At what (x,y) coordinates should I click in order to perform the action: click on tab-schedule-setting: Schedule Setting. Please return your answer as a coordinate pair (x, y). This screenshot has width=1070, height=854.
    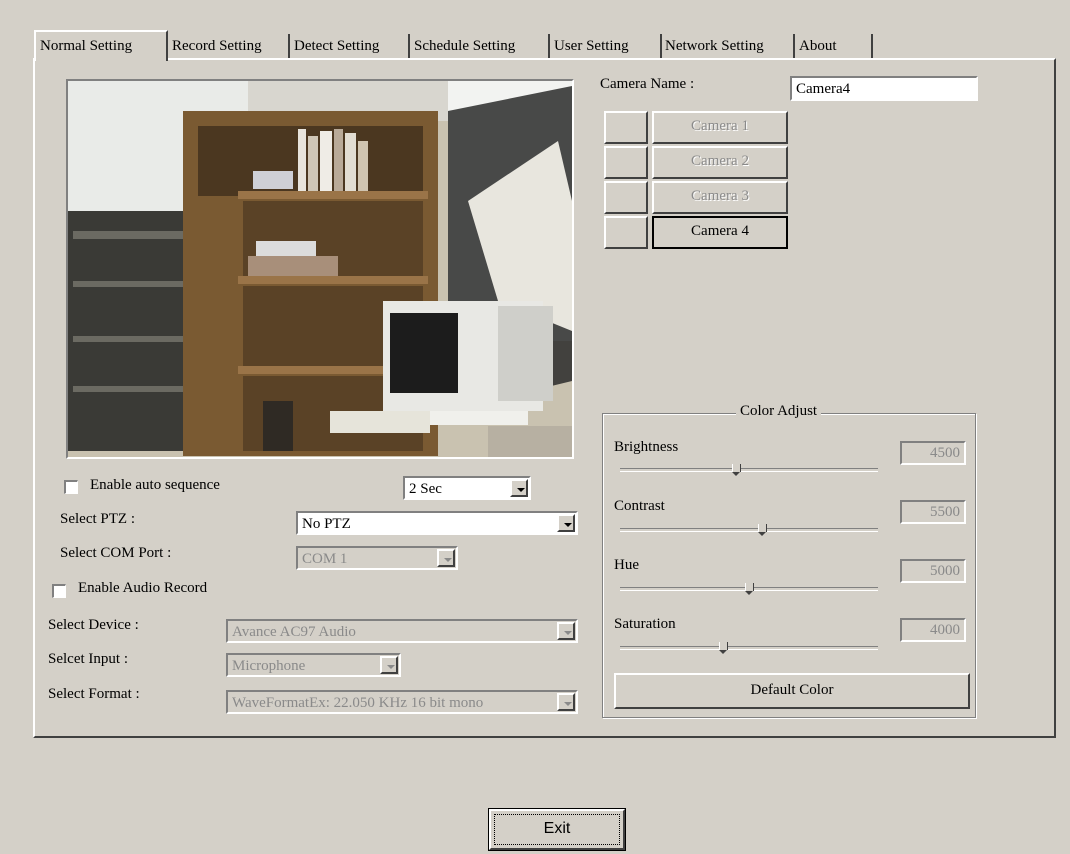
    Looking at the image, I should click on (480, 46).